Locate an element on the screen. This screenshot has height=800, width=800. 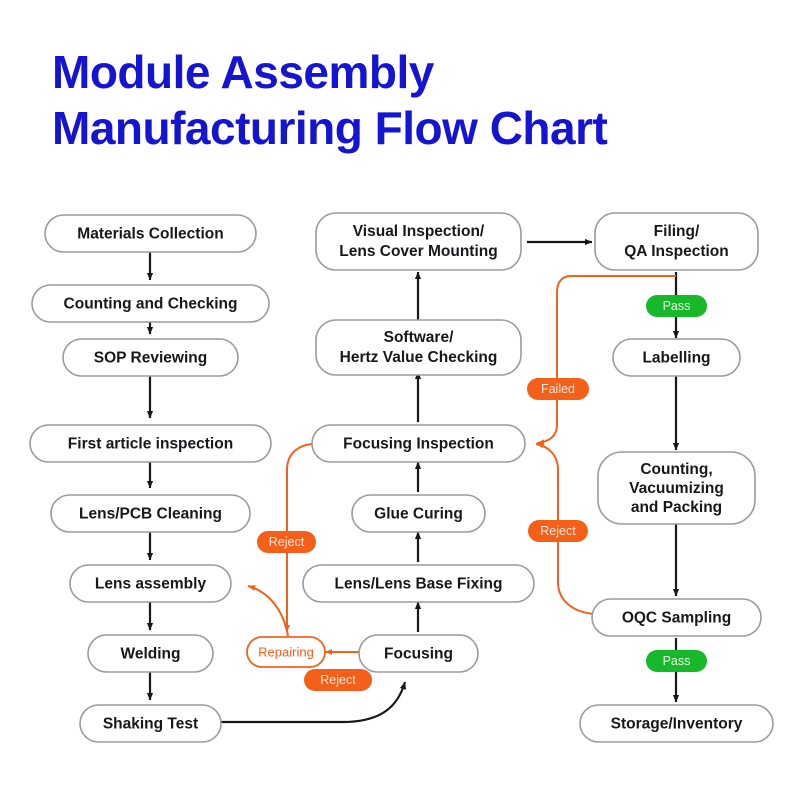
badge-reject-focusing: Reject is located at coordinates (338, 680).